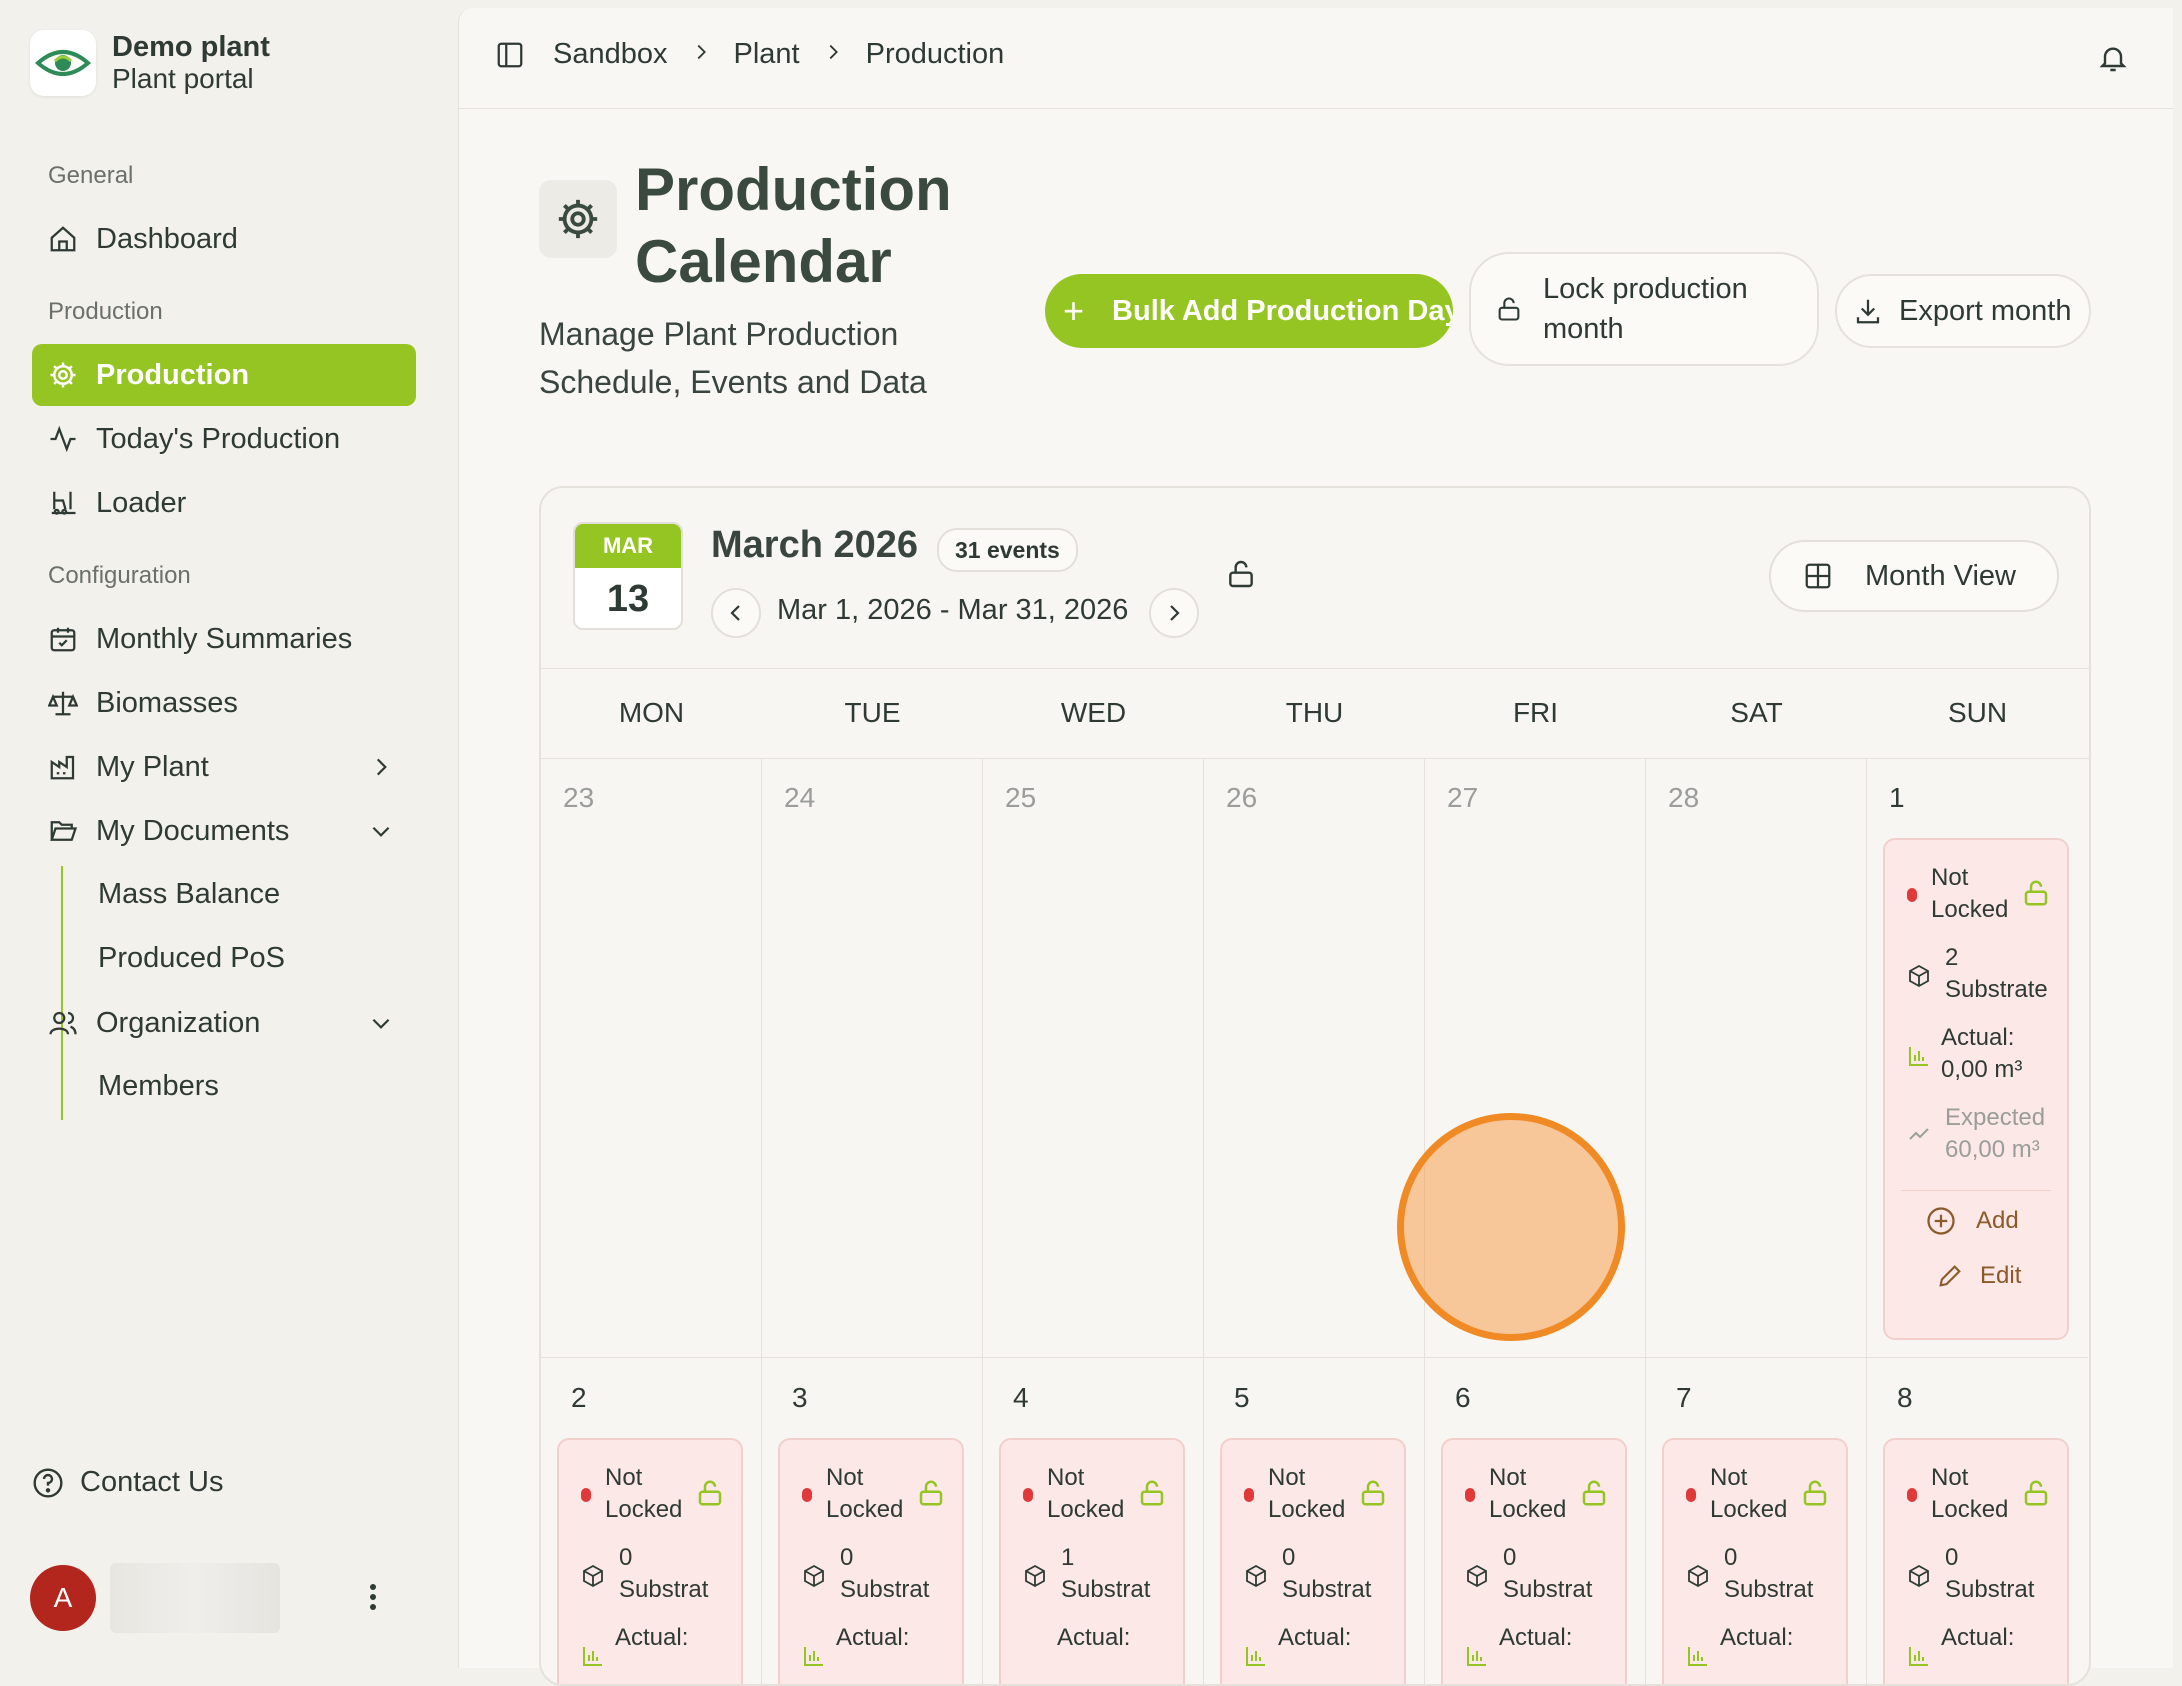  I want to click on weekday-header: SAT, so click(1756, 712).